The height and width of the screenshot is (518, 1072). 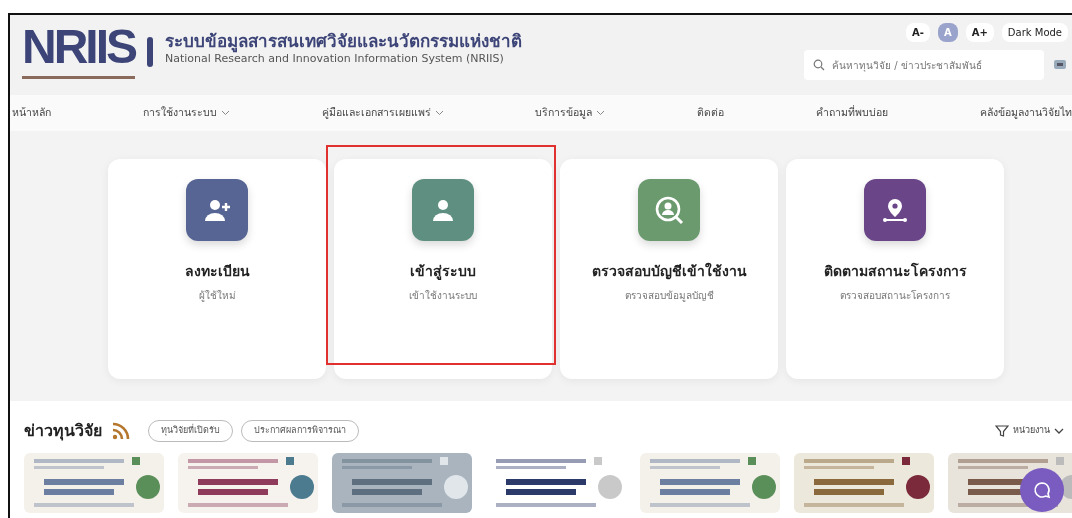 I want to click on section-title: ข่าวทุนวิจัย, so click(x=63, y=431).